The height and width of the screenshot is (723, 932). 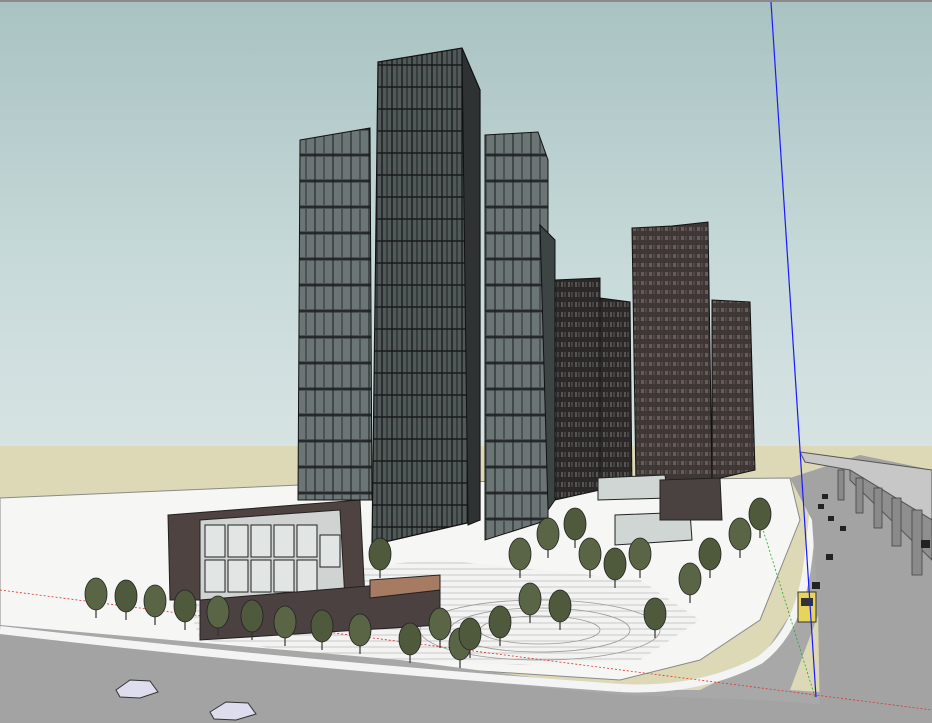 What do you see at coordinates (516, 336) in the screenshot?
I see `tower-right` at bounding box center [516, 336].